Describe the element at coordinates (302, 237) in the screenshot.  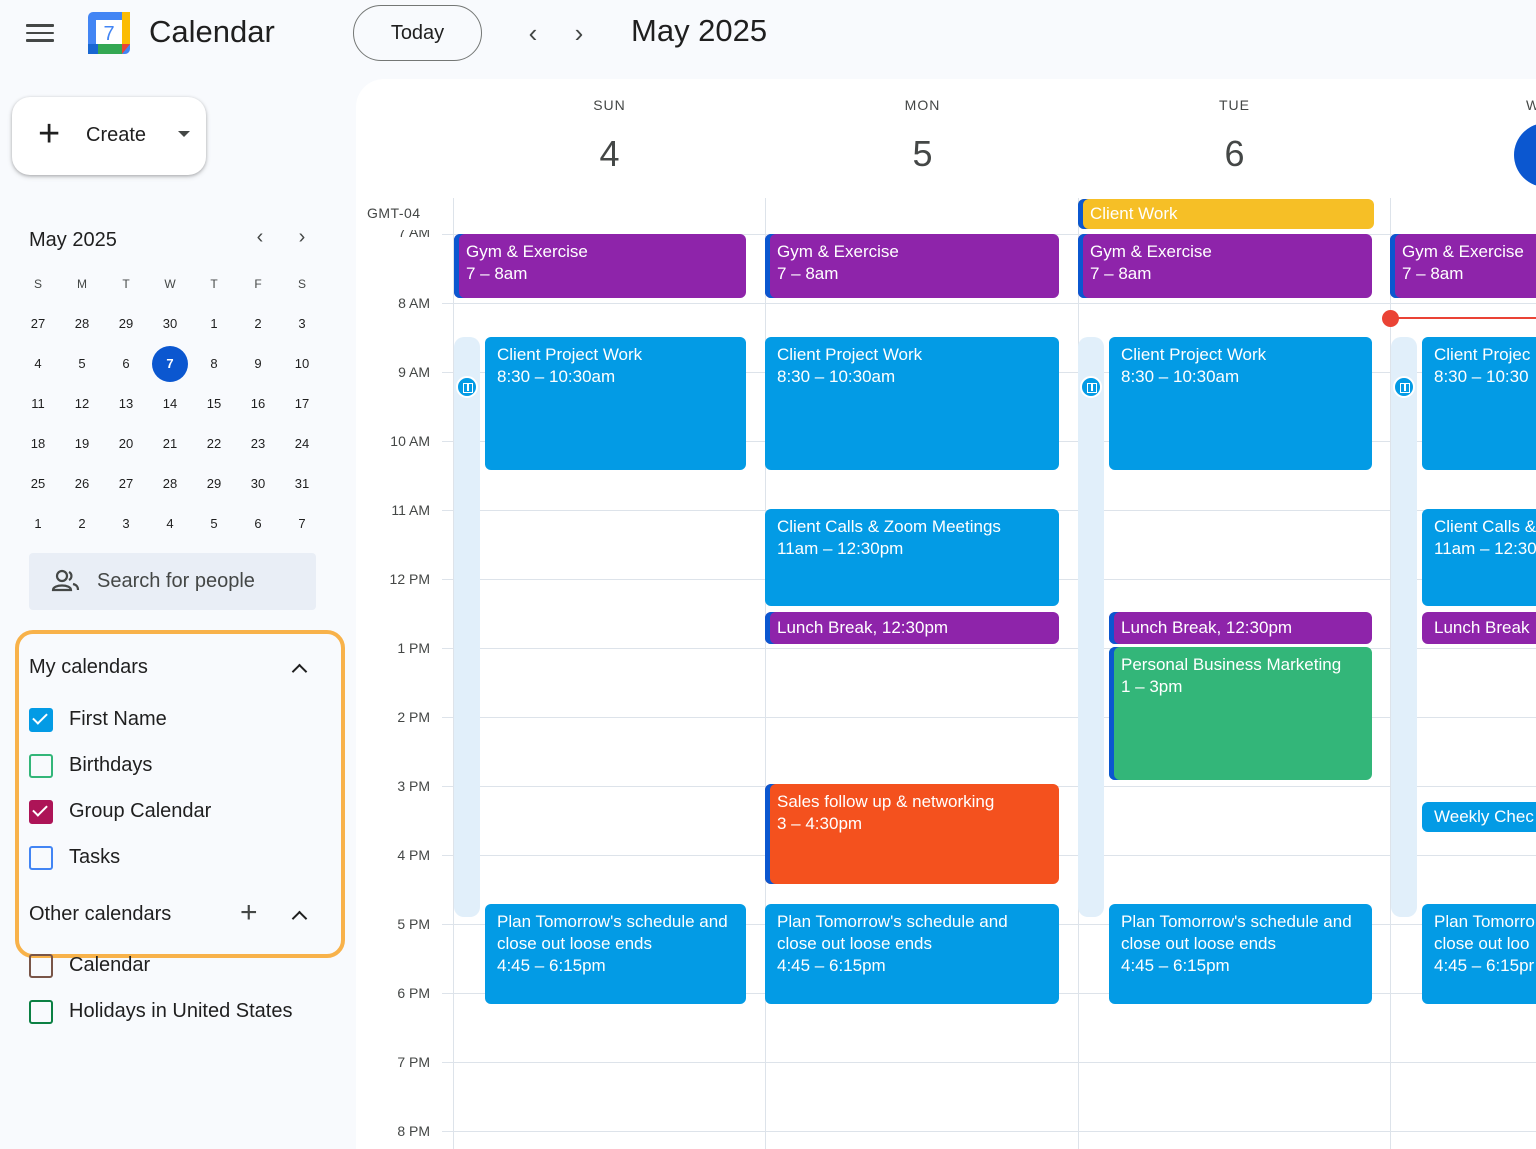
I see `mini-calendar-next-button: ›` at that location.